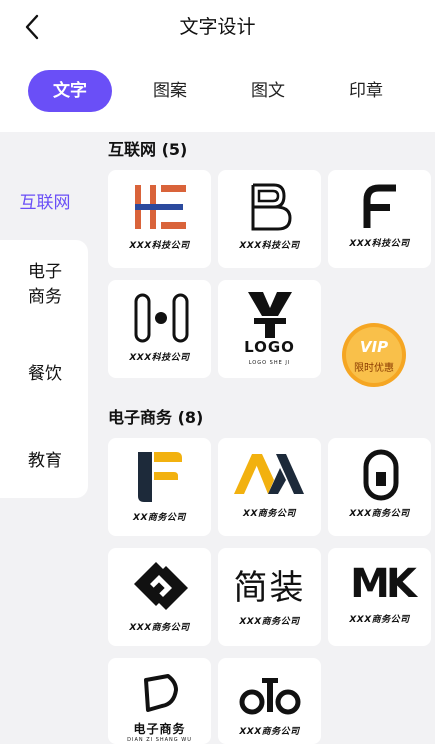 The image size is (435, 744). Describe the element at coordinates (45, 200) in the screenshot. I see `sidebar-item-internet: 互联网` at that location.